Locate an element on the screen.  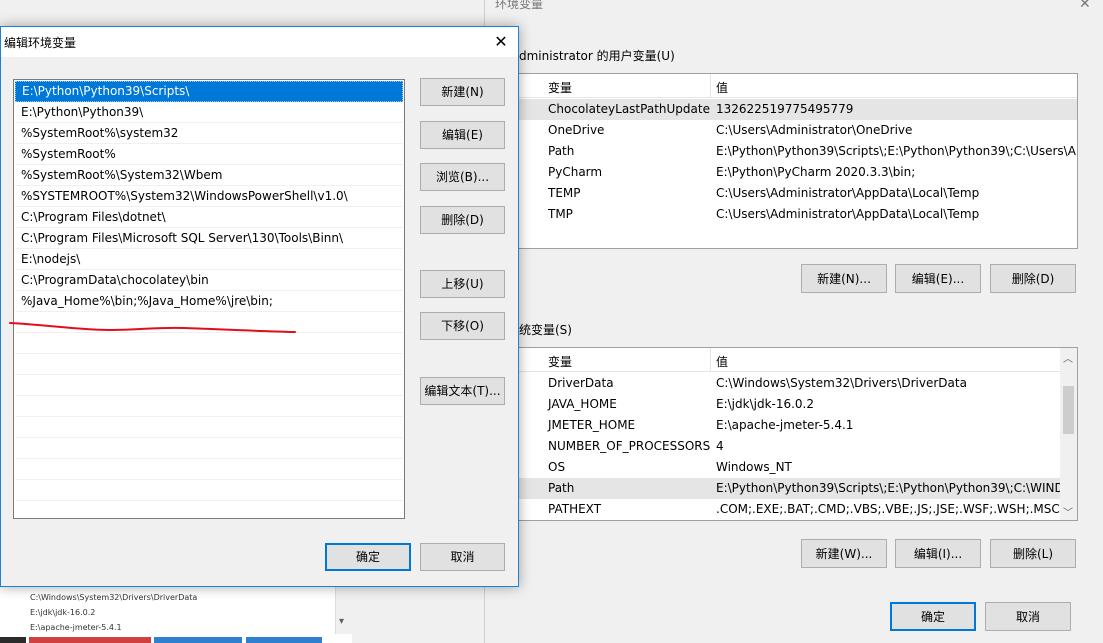
edit-path-button: 编辑(E) is located at coordinates (462, 135).